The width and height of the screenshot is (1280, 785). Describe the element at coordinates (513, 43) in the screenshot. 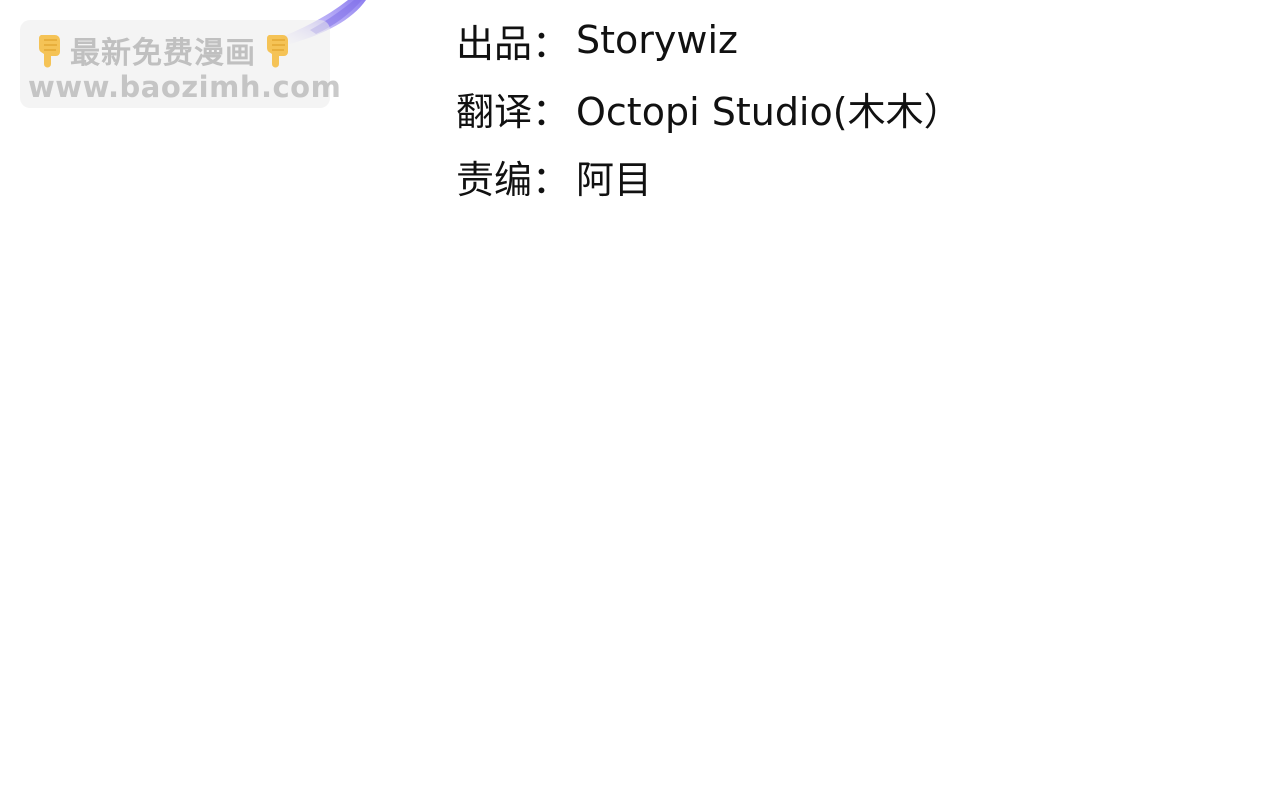

I see `credit-label: 出品：` at that location.